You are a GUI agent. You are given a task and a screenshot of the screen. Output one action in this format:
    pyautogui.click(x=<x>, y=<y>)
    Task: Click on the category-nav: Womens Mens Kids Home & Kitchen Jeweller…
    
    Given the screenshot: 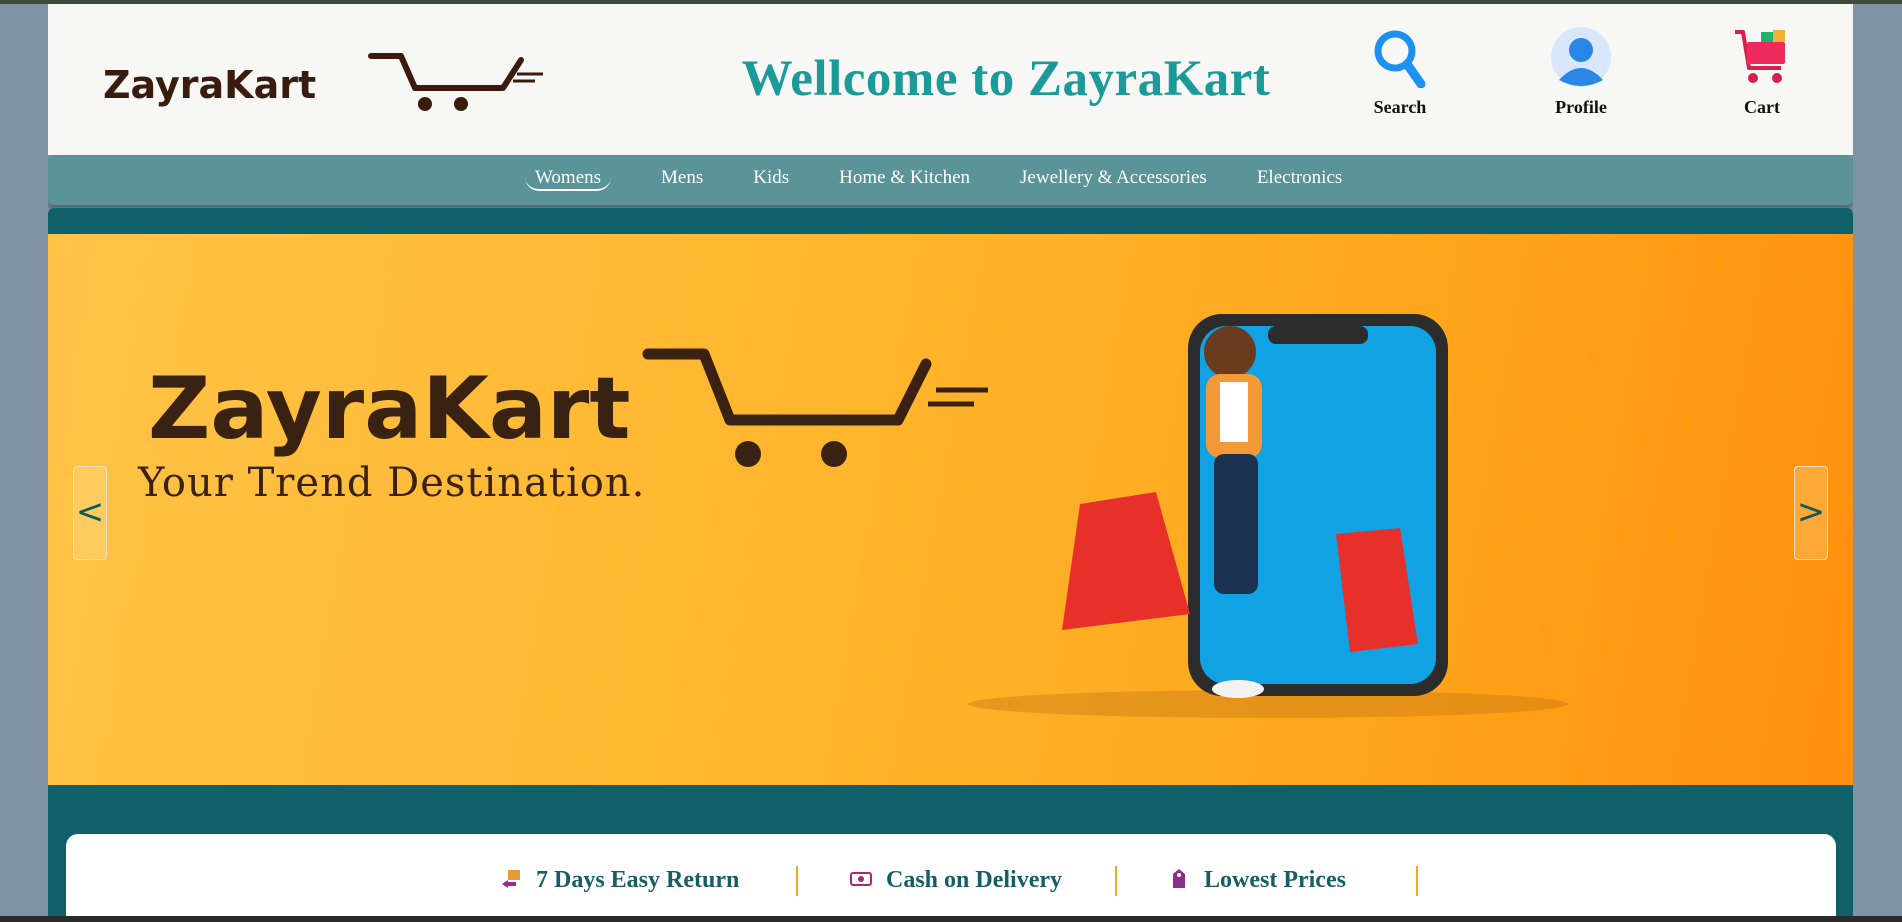 What is the action you would take?
    pyautogui.click(x=950, y=180)
    